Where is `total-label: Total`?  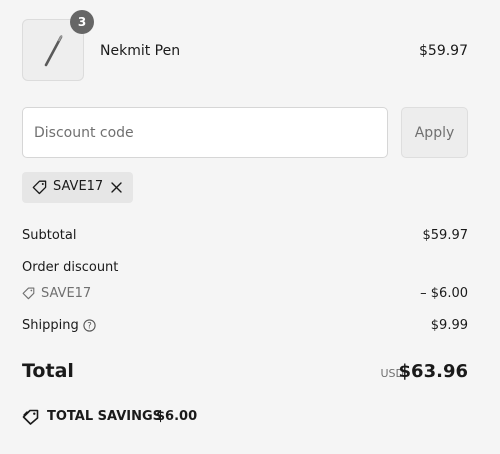
total-label: Total is located at coordinates (48, 371).